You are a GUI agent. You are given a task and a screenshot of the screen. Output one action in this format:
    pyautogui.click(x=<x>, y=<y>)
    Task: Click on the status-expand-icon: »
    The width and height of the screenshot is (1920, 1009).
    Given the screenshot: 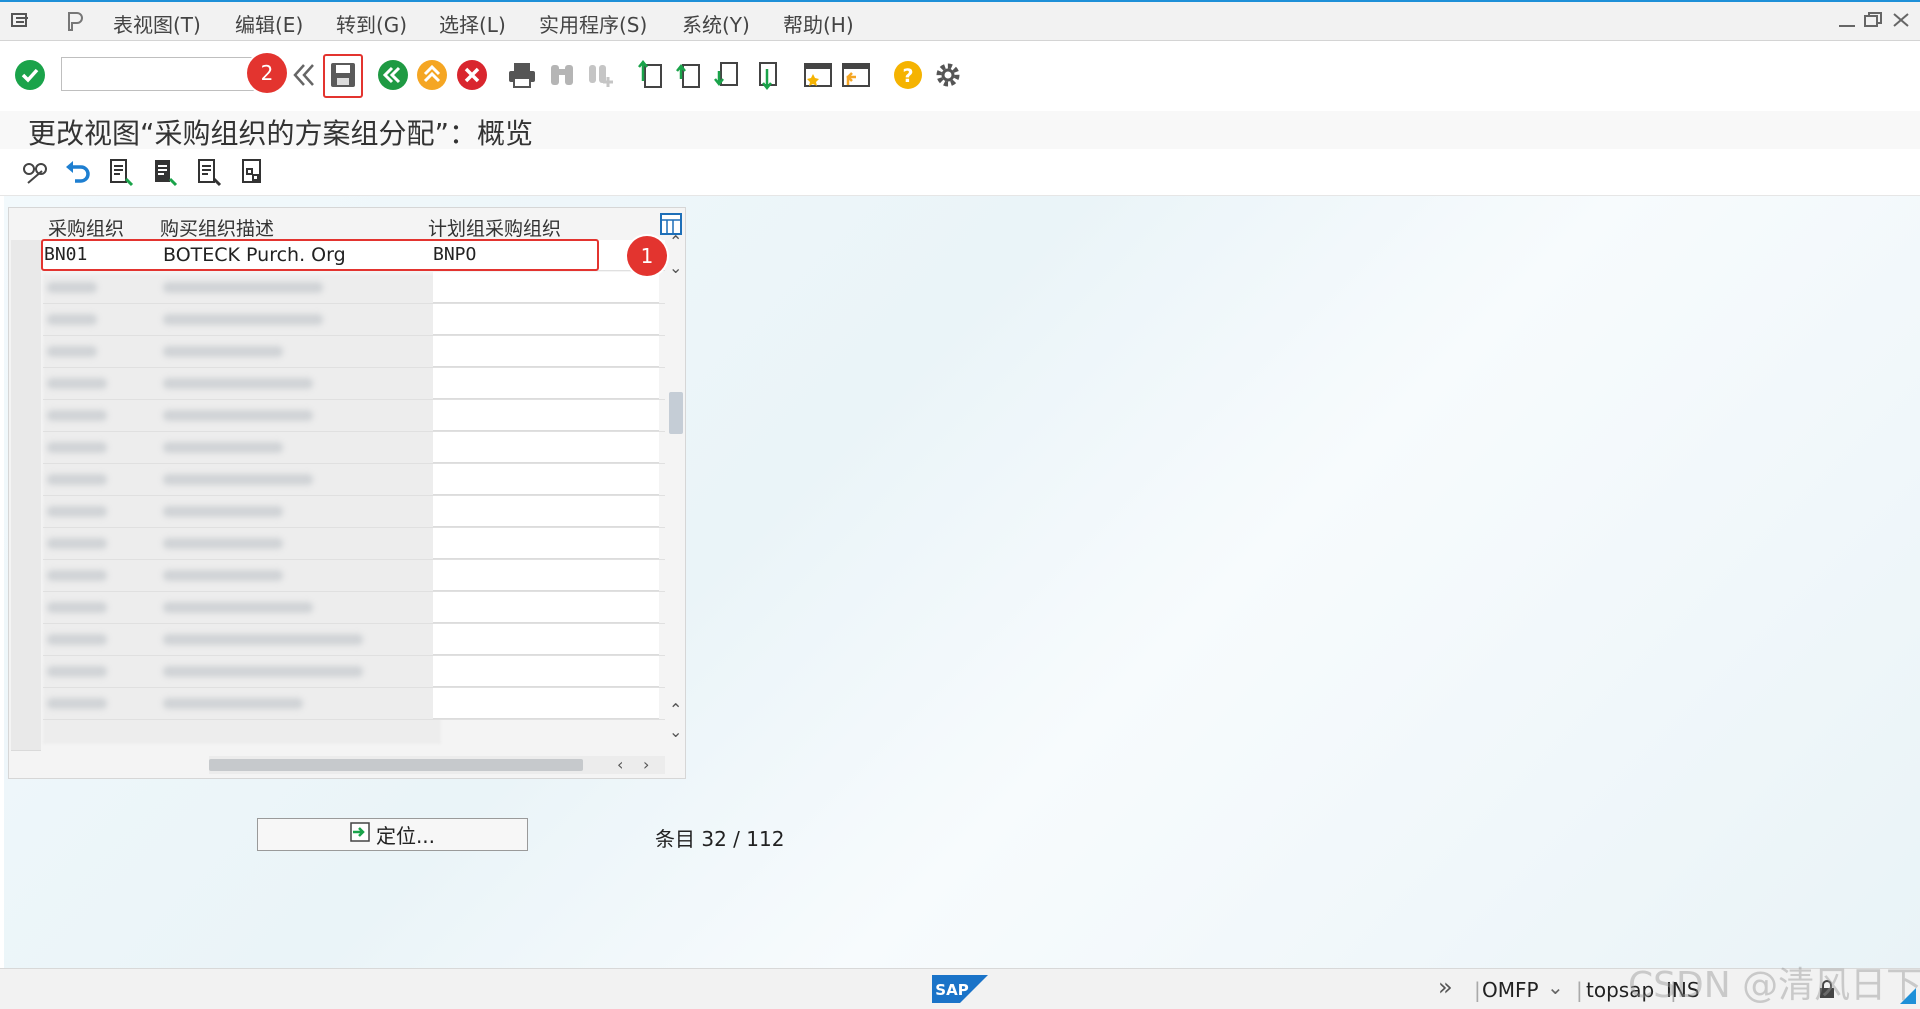 What is the action you would take?
    pyautogui.click(x=1445, y=987)
    